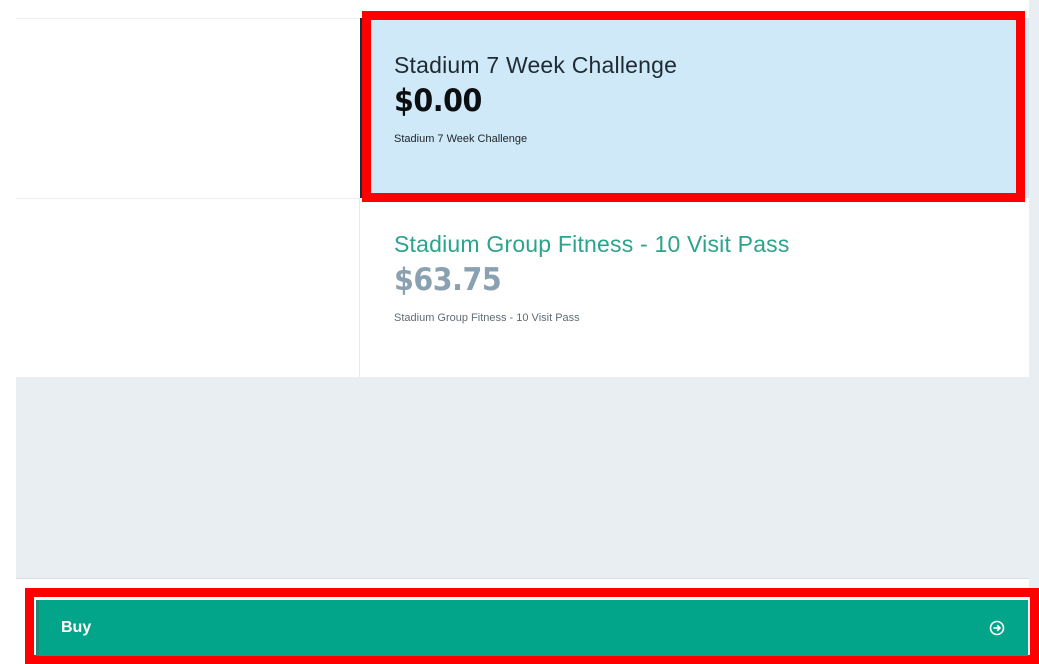  Describe the element at coordinates (461, 139) in the screenshot. I see `plan-description: Stadium 7 Week Challenge` at that location.